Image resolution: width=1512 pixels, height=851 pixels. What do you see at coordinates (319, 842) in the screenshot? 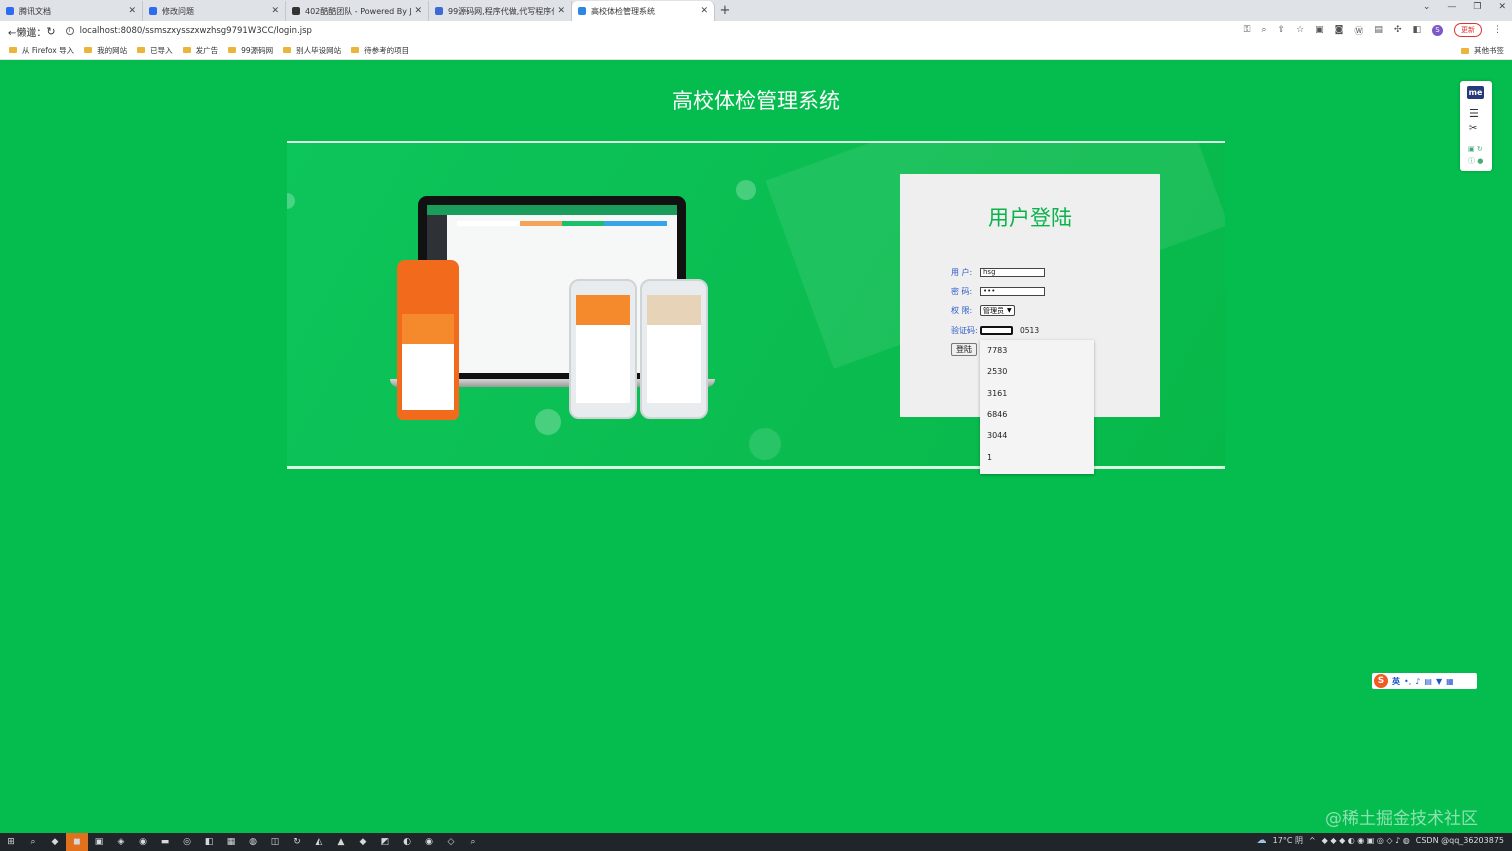
I see `app-icon: ◭` at bounding box center [319, 842].